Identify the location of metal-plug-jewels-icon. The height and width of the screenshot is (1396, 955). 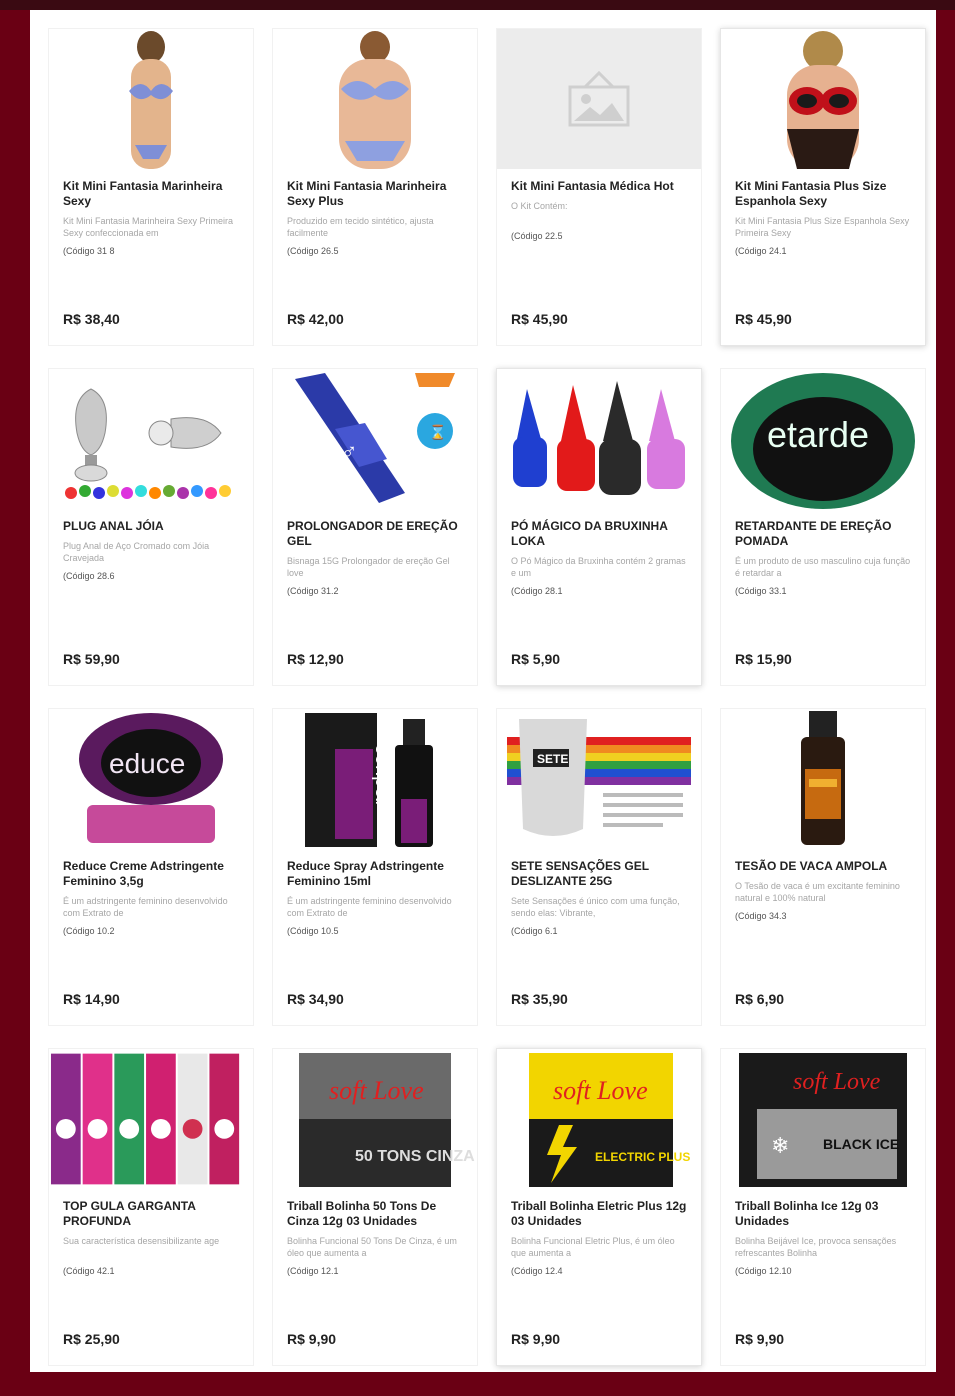
(151, 439).